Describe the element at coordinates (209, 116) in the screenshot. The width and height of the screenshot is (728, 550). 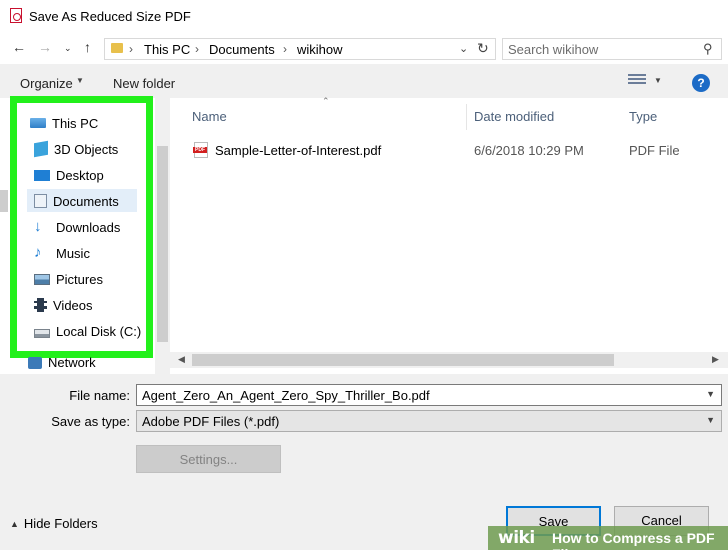
I see `column-header-name: Name` at that location.